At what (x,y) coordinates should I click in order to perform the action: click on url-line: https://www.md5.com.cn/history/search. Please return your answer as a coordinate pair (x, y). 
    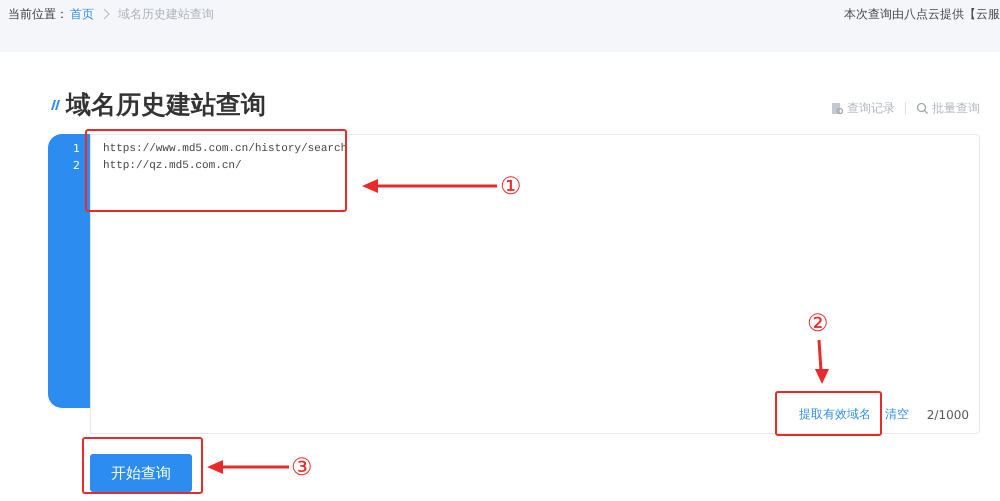
    Looking at the image, I should click on (225, 149).